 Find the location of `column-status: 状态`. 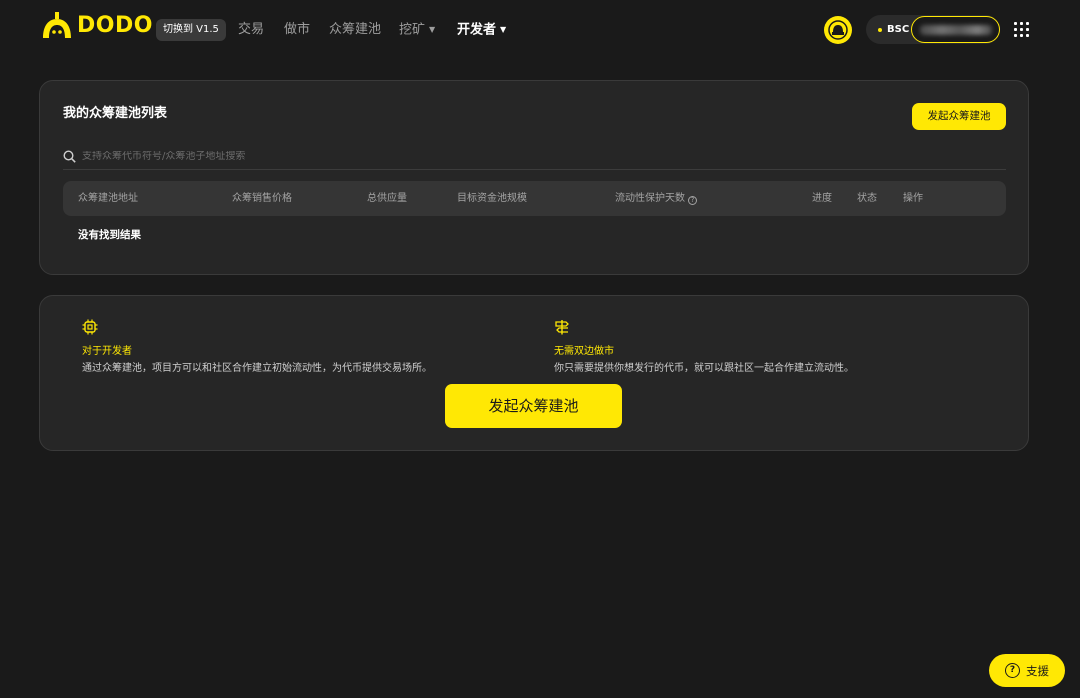

column-status: 状态 is located at coordinates (867, 198).